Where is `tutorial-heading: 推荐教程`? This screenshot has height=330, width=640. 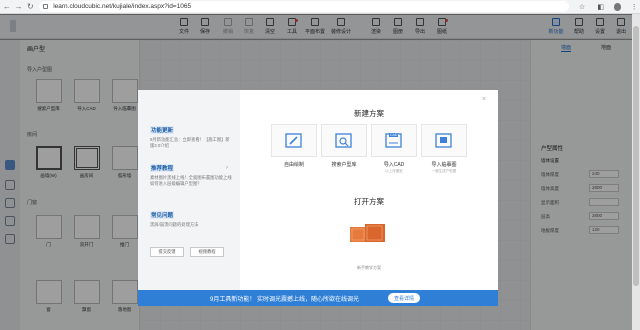
tutorial-heading: 推荐教程 is located at coordinates (162, 168).